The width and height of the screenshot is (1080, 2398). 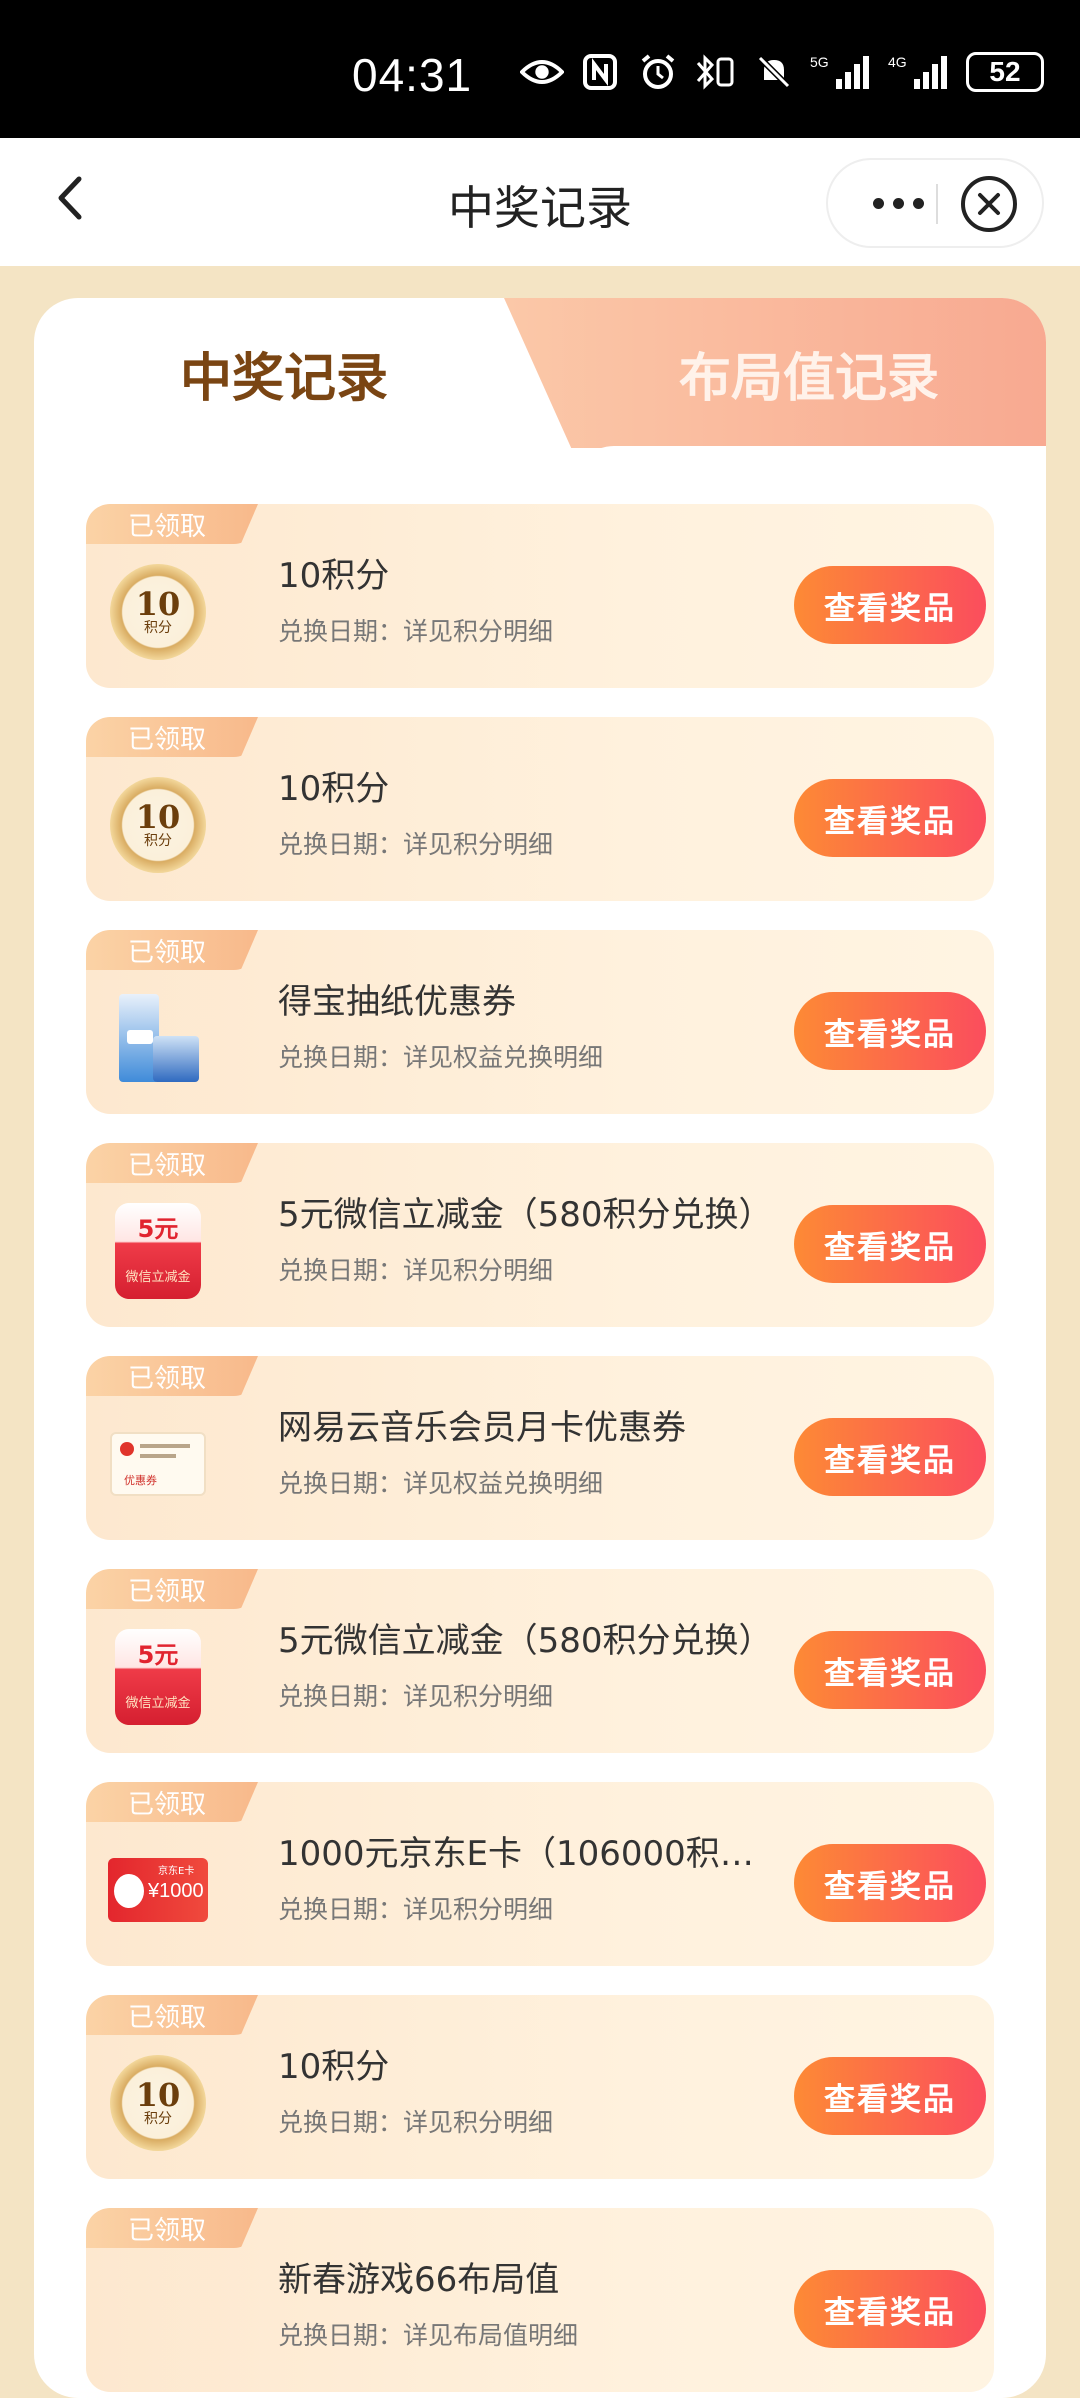 I want to click on nav-bar: 中奖记录, so click(x=540, y=202).